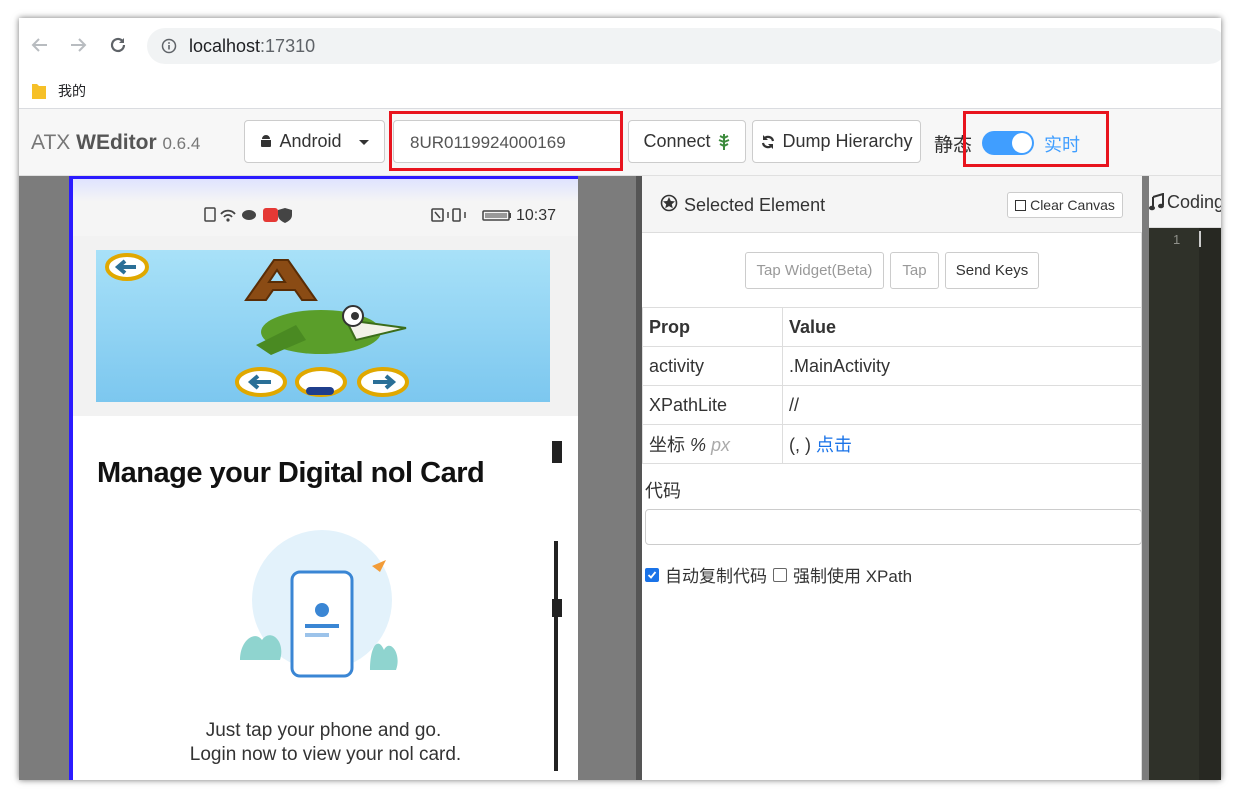 Image resolution: width=1240 pixels, height=799 pixels. Describe the element at coordinates (712, 366) in the screenshot. I see `prop-cell: activity` at that location.